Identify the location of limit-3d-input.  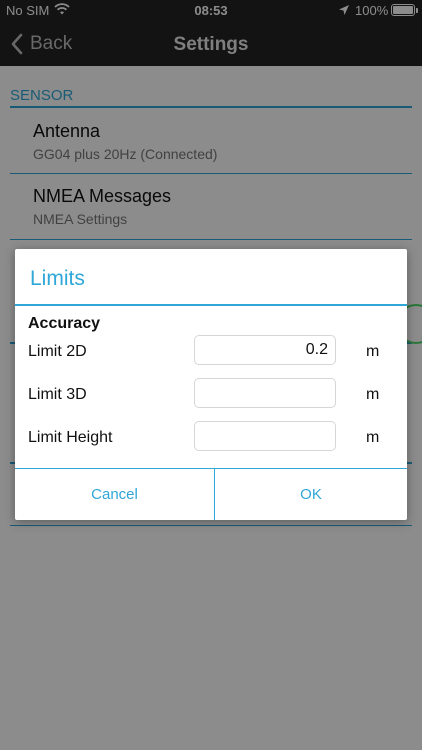
(265, 393).